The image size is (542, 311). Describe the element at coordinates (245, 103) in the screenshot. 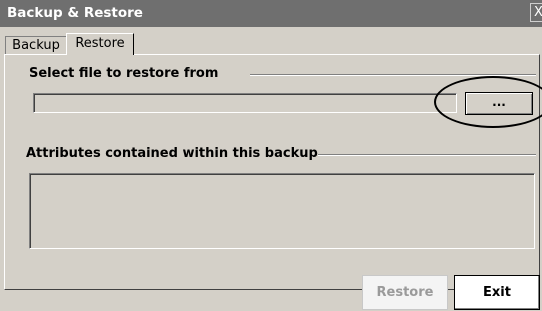

I see `file-path-field` at that location.